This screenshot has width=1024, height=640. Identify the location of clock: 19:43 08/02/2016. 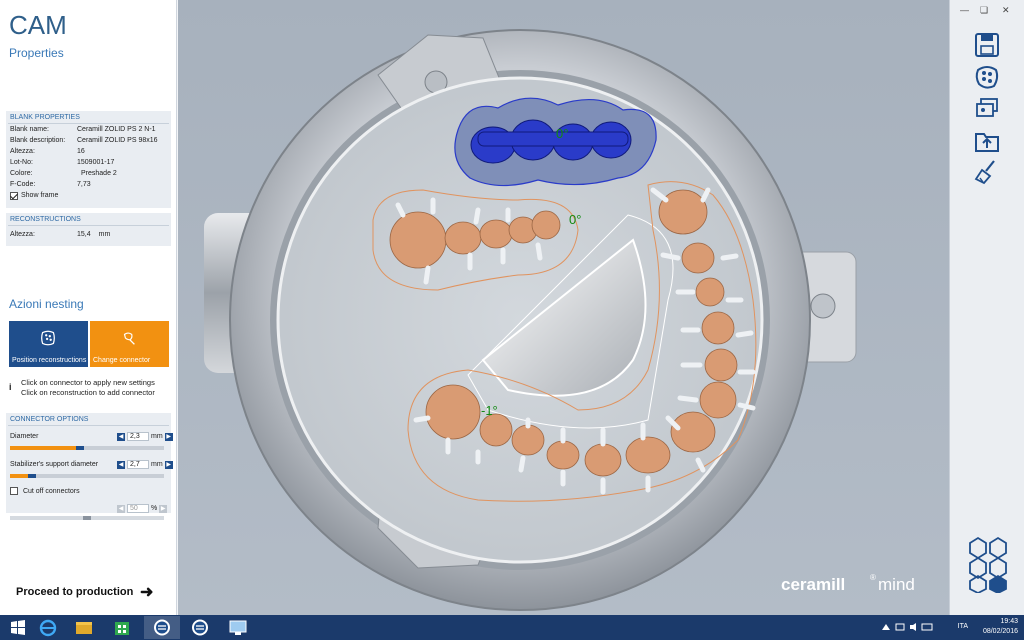
(1000, 627).